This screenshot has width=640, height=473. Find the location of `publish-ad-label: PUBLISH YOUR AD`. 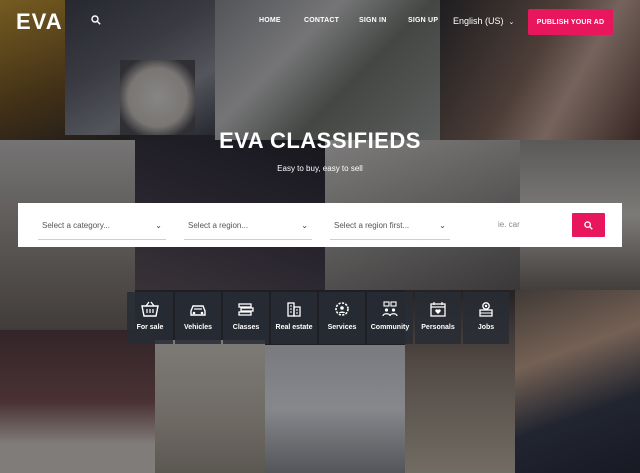

publish-ad-label: PUBLISH YOUR AD is located at coordinates (570, 22).